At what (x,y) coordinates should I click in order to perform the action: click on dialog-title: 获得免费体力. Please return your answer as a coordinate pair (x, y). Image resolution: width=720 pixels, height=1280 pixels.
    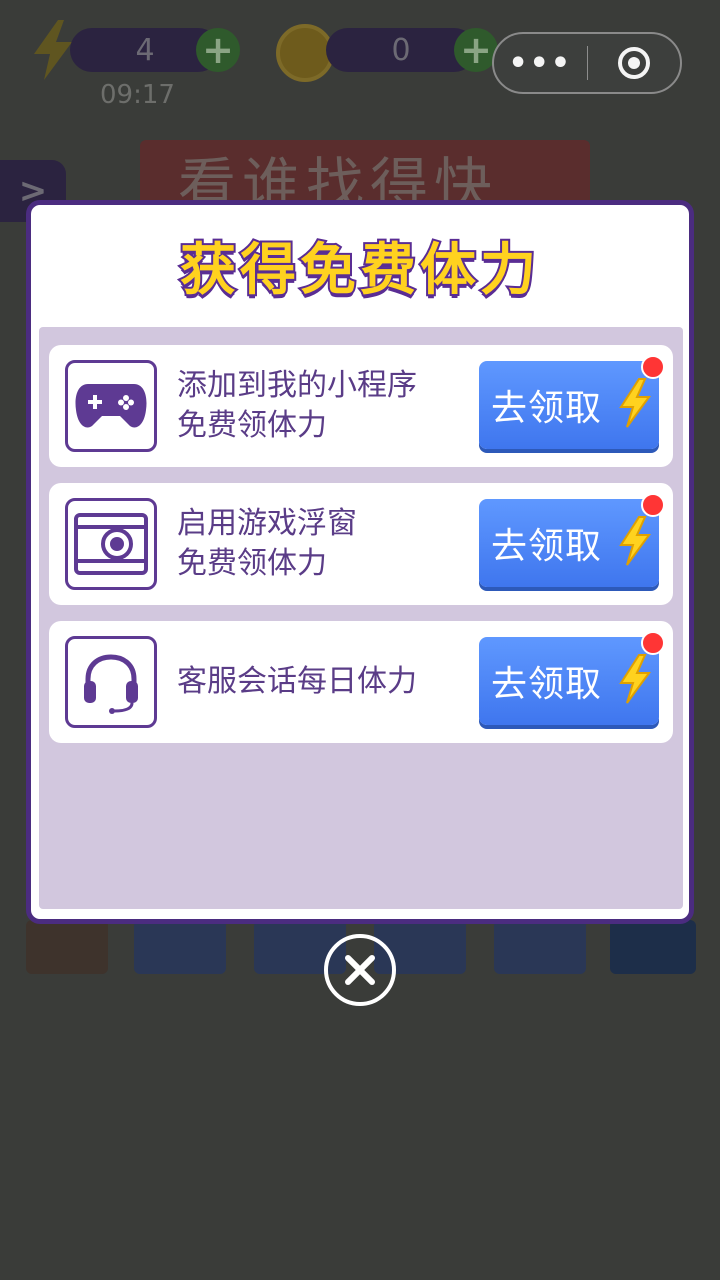
    Looking at the image, I should click on (359, 270).